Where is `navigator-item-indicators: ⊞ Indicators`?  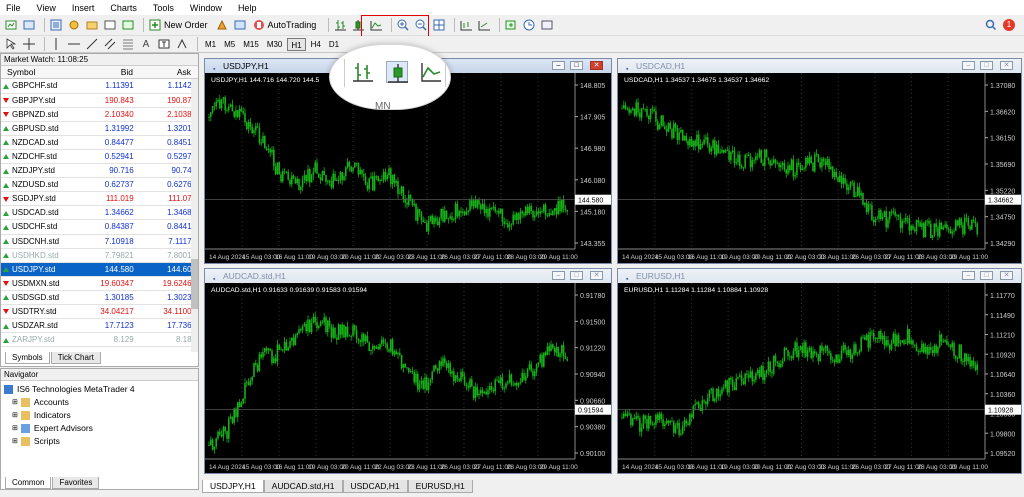 navigator-item-indicators: ⊞ Indicators is located at coordinates (99, 415).